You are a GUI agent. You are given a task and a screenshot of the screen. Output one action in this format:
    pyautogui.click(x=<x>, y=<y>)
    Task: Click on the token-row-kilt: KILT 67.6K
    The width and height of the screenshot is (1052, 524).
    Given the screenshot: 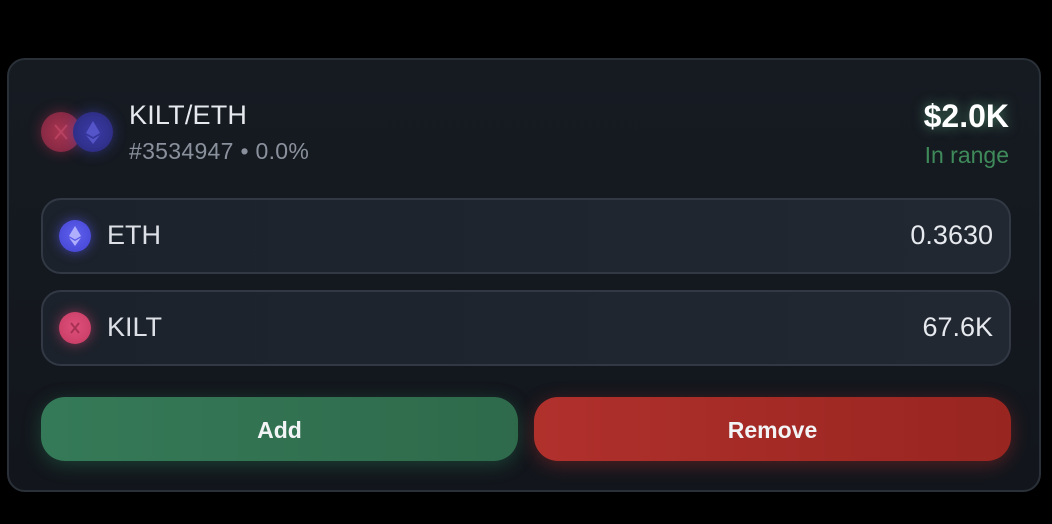 What is the action you would take?
    pyautogui.click(x=526, y=328)
    